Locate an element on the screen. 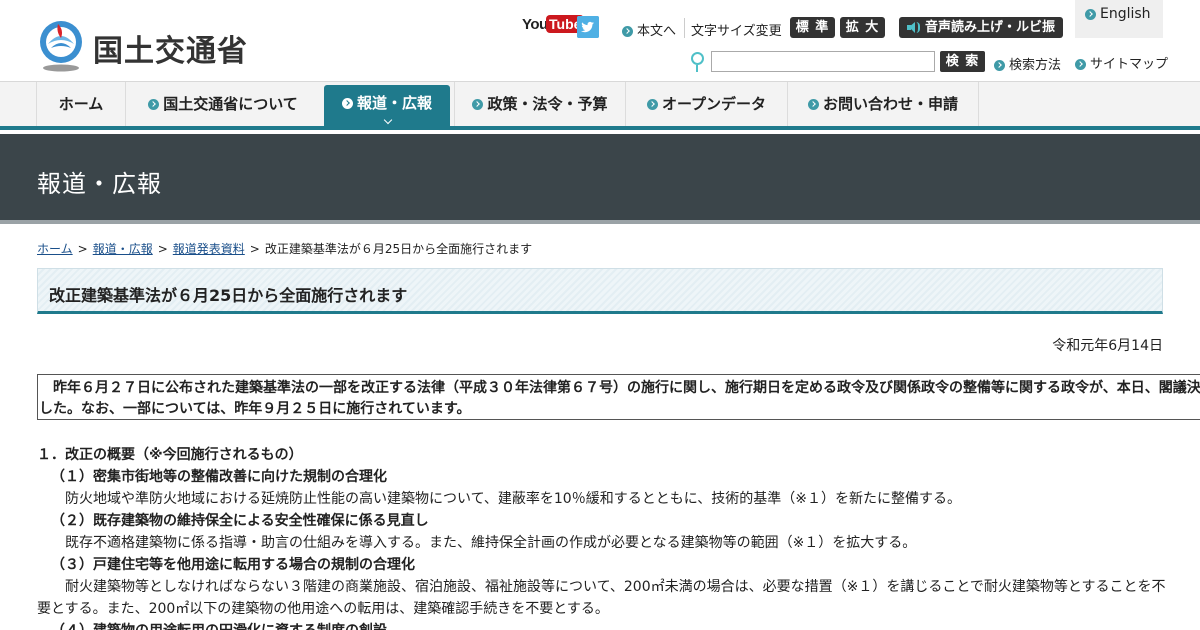 The image size is (1200, 630). nav-item-opendata: オープンデータ is located at coordinates (706, 104).